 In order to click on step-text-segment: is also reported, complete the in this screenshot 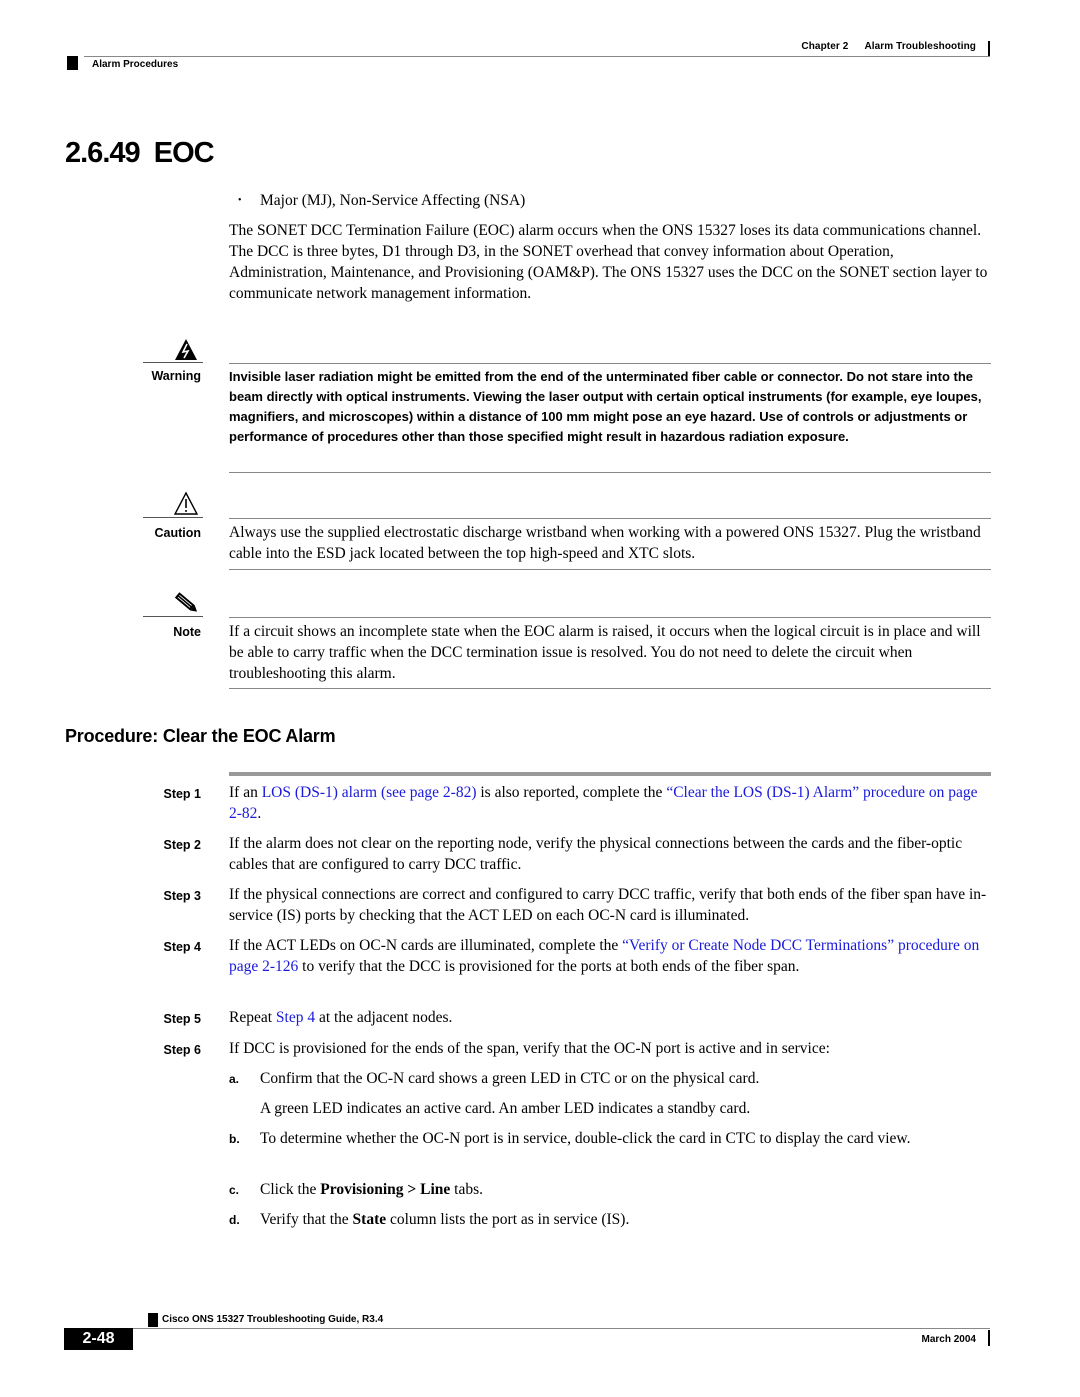, I will do `click(571, 792)`.